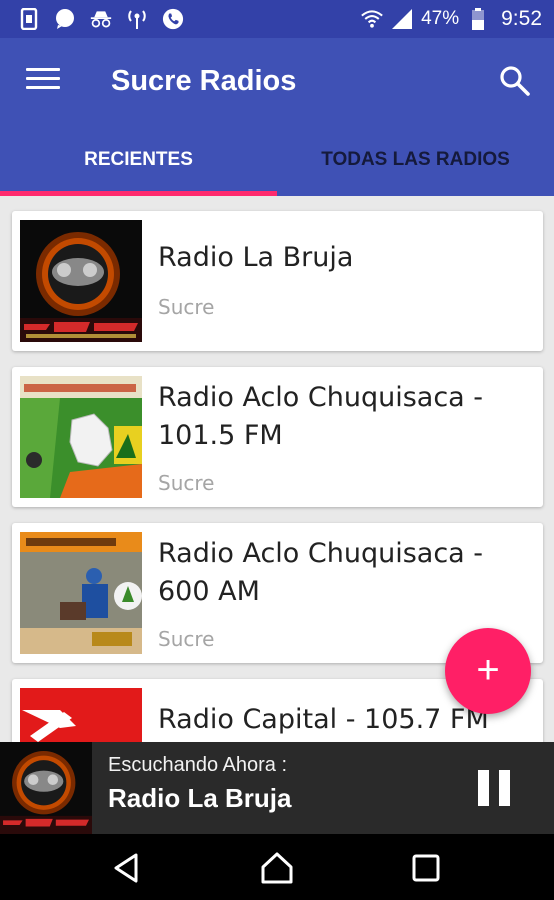 The image size is (554, 900). I want to click on tab-bar: RECIENTES TODAS LAS RADIOS, so click(277, 163).